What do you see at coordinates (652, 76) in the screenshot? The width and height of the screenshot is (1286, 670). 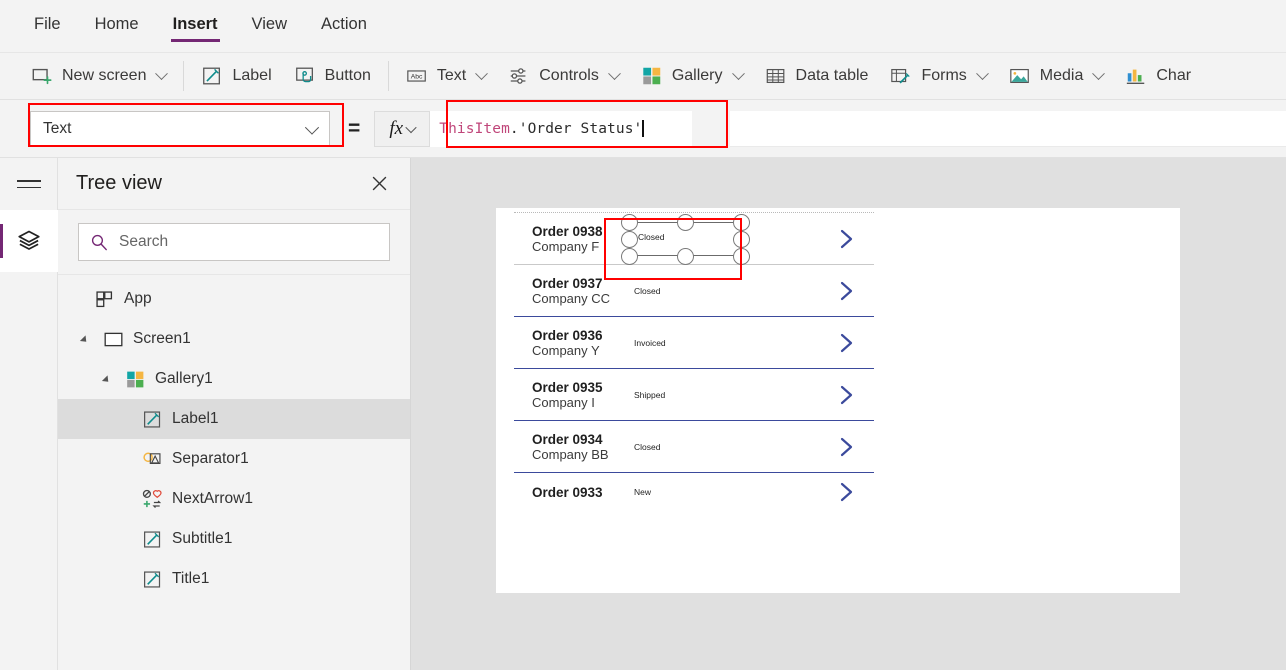 I see `gallery-icon` at bounding box center [652, 76].